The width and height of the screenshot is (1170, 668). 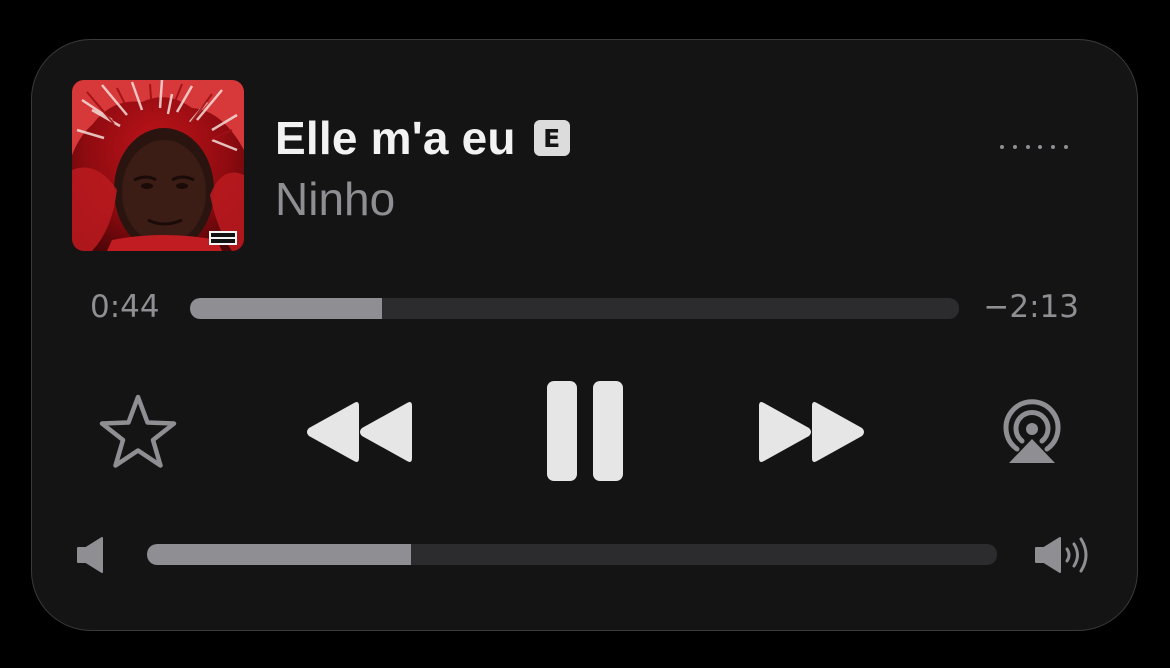 What do you see at coordinates (395, 138) in the screenshot?
I see `song-title: Elle m'a eu` at bounding box center [395, 138].